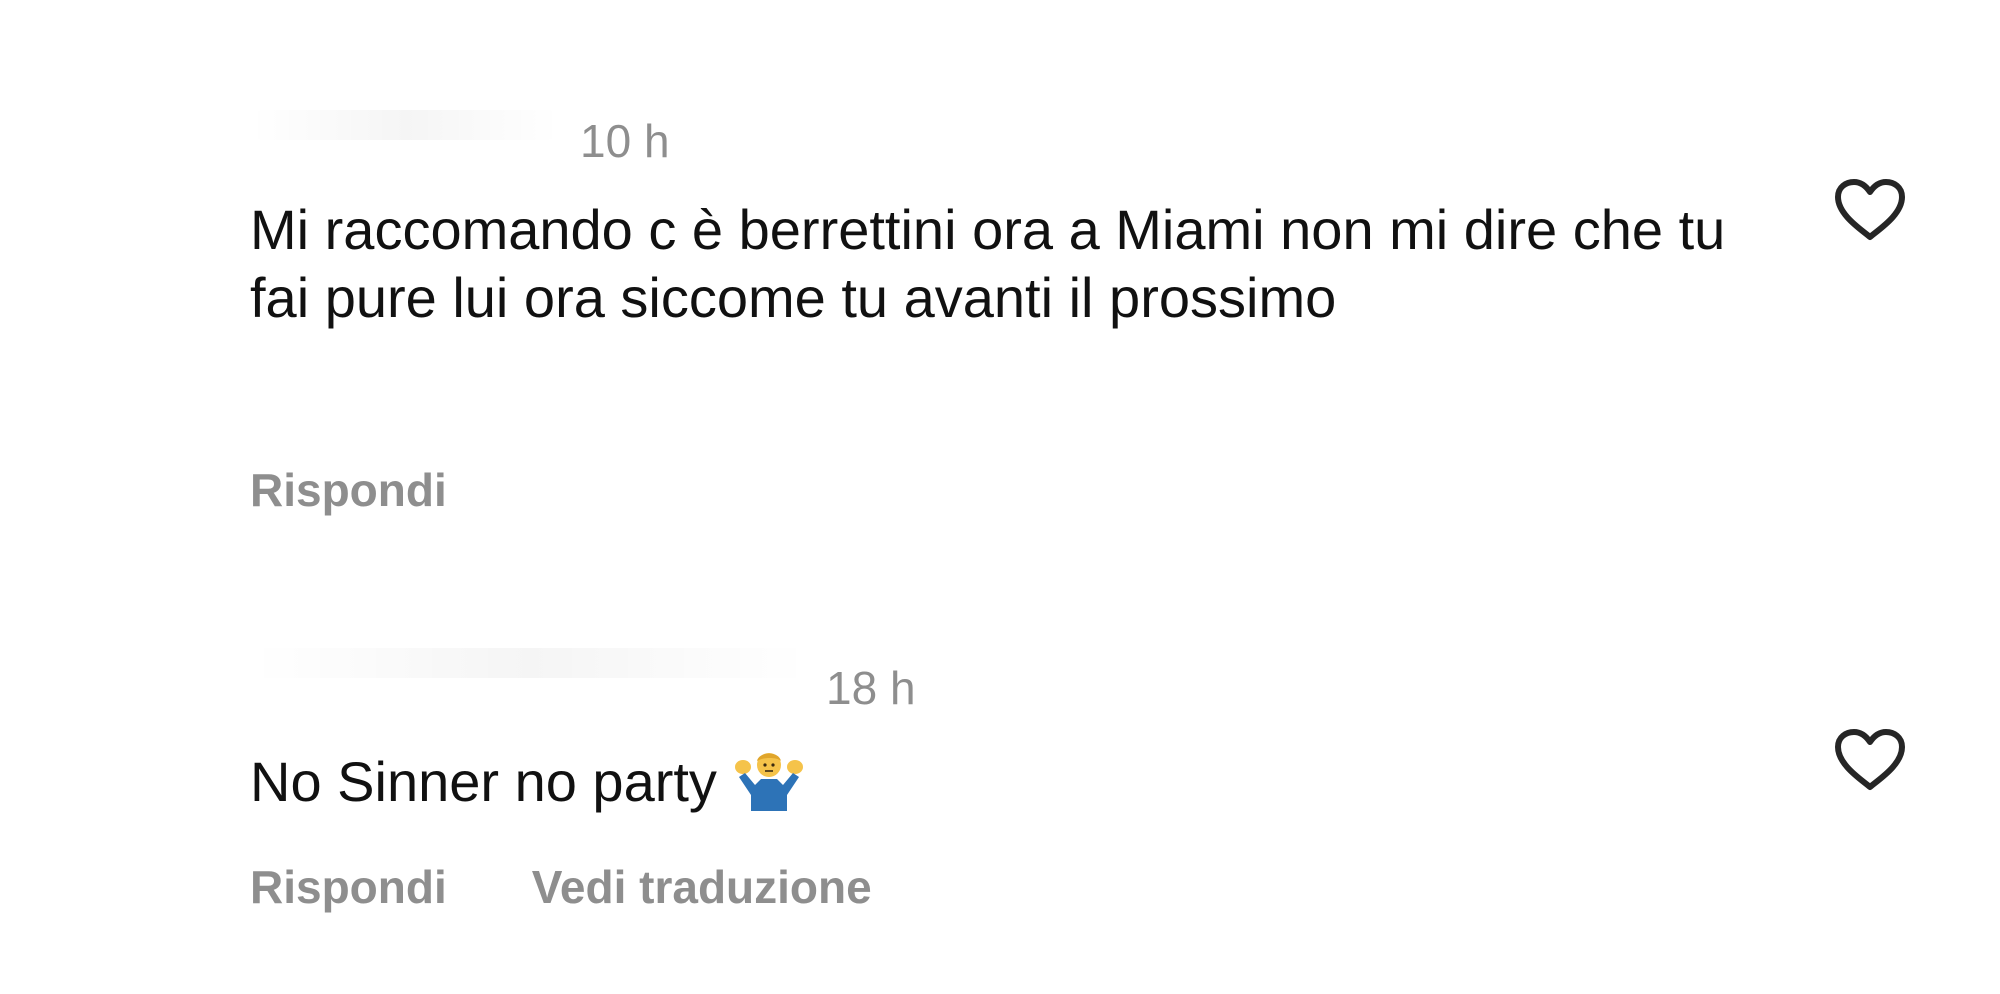 This screenshot has width=2000, height=994. Describe the element at coordinates (702, 887) in the screenshot. I see `see-translation-button: Vedi traduzione` at that location.